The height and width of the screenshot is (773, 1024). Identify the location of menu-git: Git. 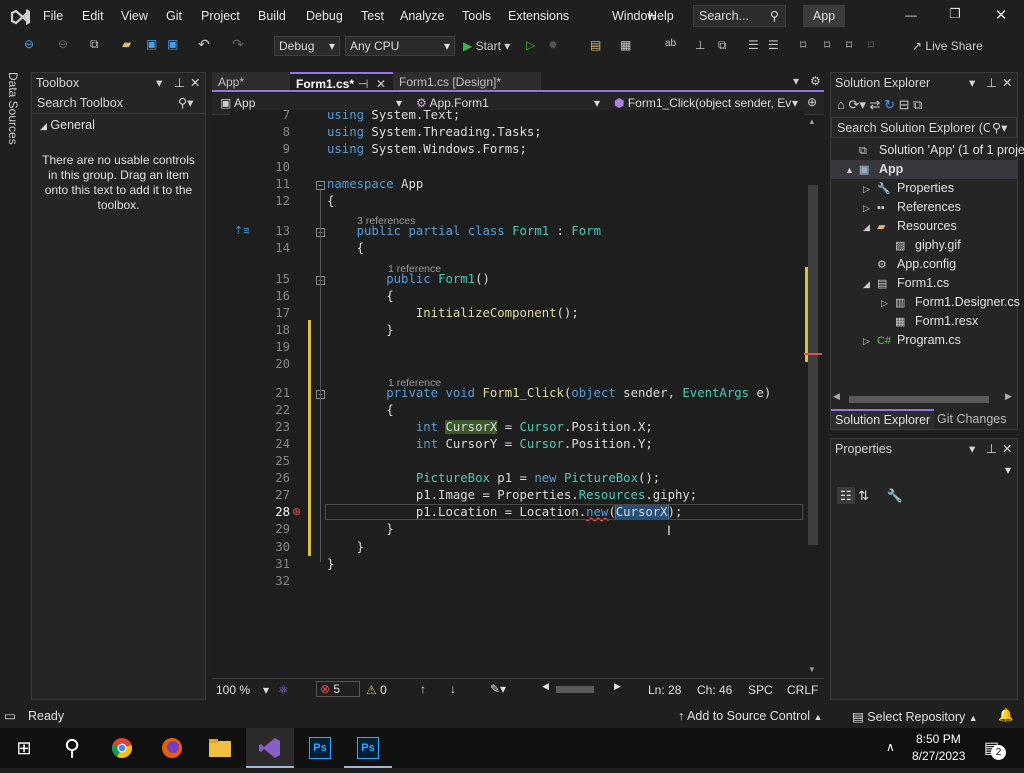
(174, 16).